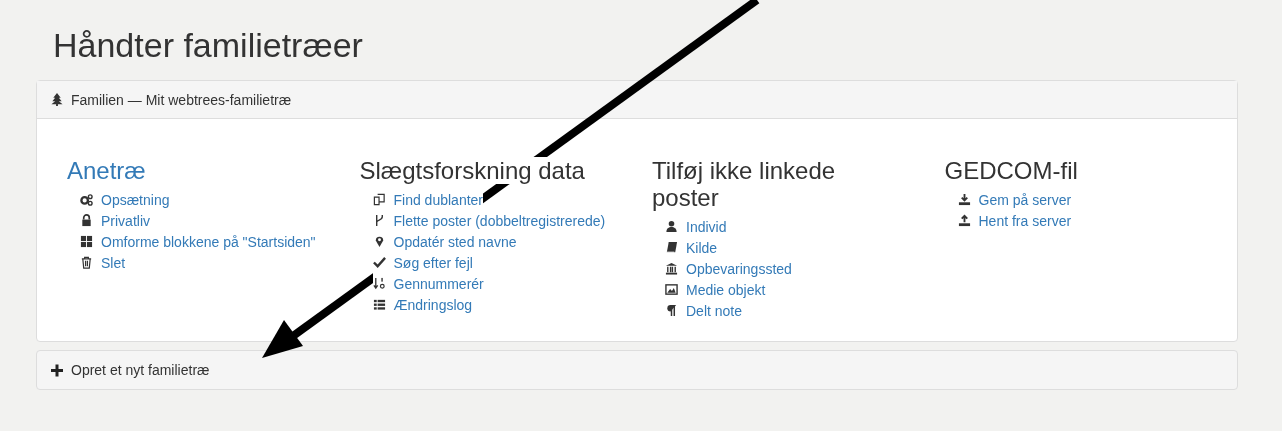 This screenshot has height=431, width=1282. What do you see at coordinates (140, 370) in the screenshot?
I see `create-label: Opret et nyt familietræ` at bounding box center [140, 370].